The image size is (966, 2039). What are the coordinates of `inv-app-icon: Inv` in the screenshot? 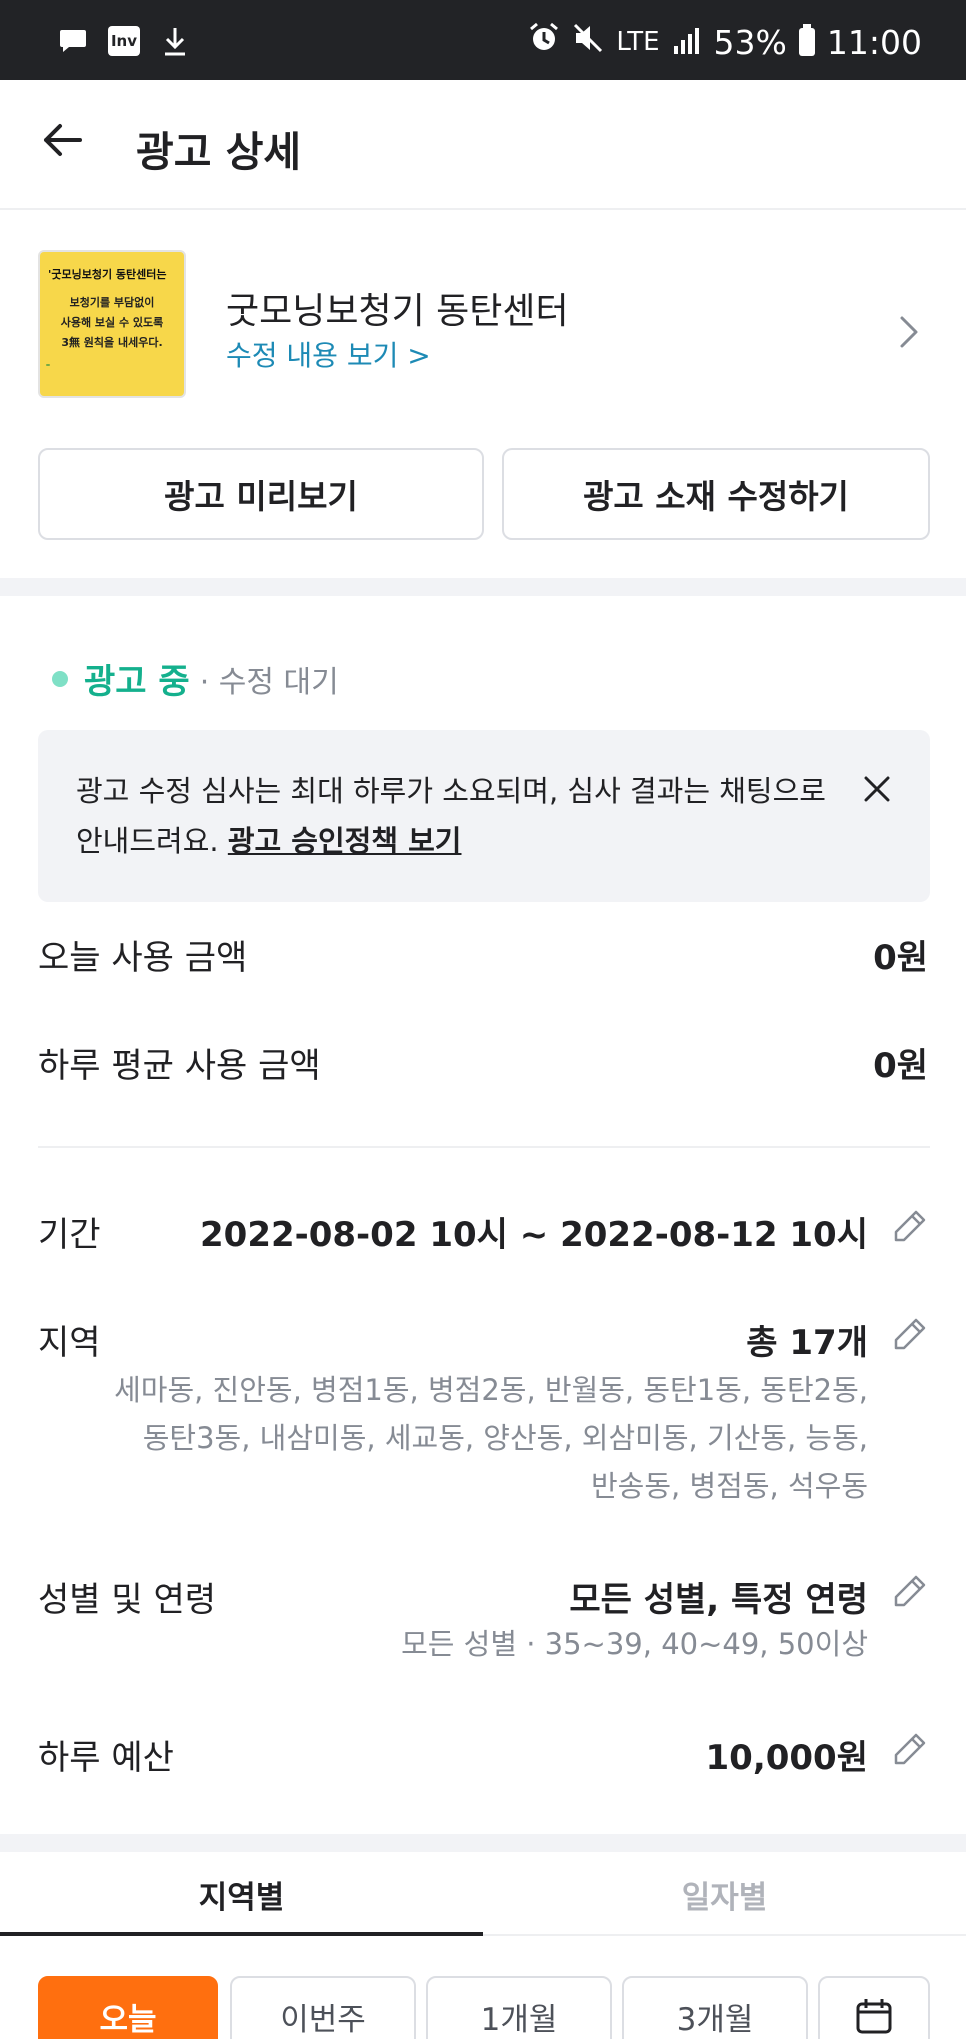 It's located at (124, 41).